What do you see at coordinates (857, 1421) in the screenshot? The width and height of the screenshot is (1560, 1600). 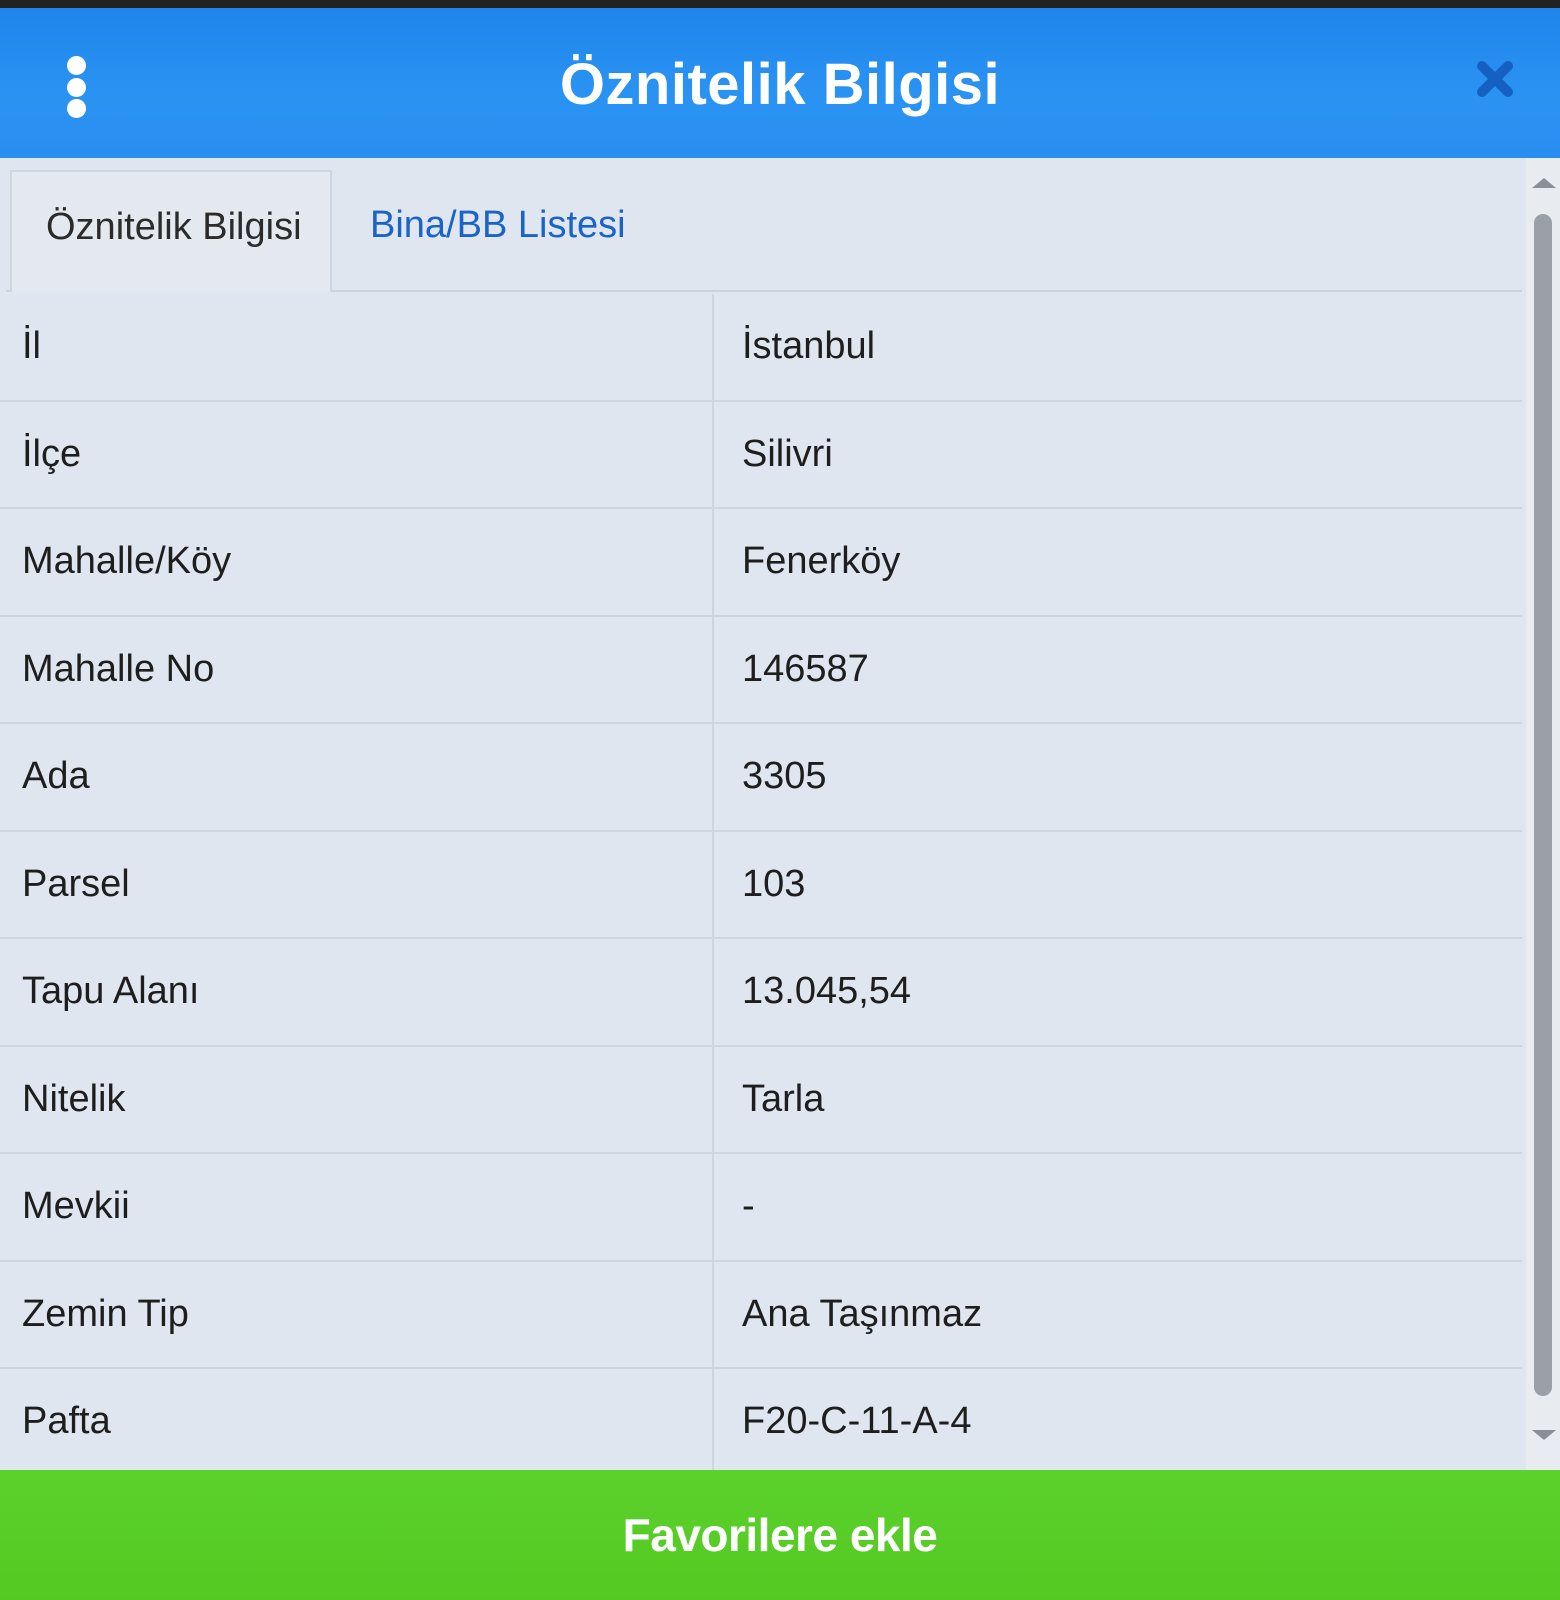 I see `attribute-value: F20-C-11-A-4` at bounding box center [857, 1421].